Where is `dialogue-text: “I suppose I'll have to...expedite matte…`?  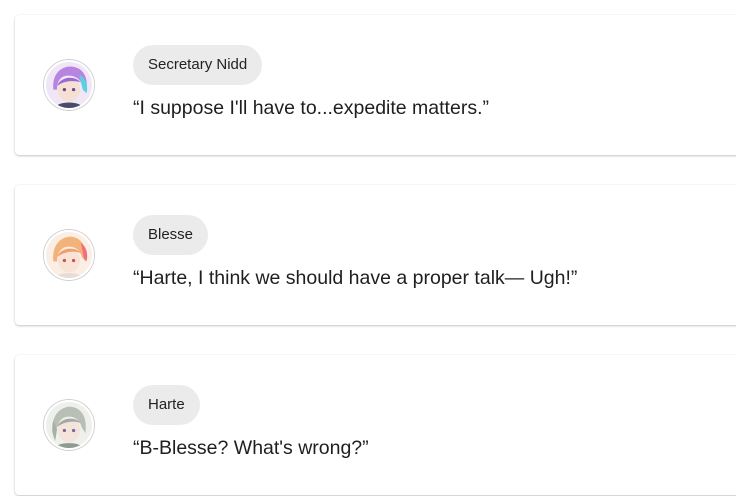
dialogue-text: “I suppose I'll have to...expedite matte… is located at coordinates (311, 108).